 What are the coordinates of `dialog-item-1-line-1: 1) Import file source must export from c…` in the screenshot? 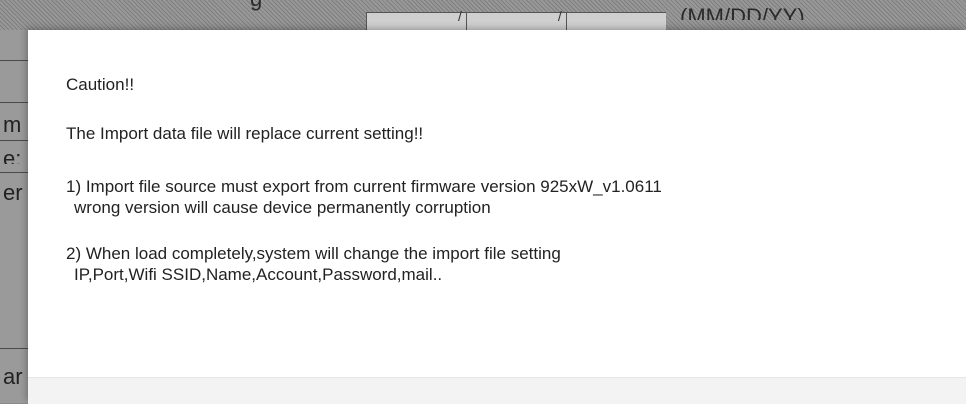 It's located at (364, 186).